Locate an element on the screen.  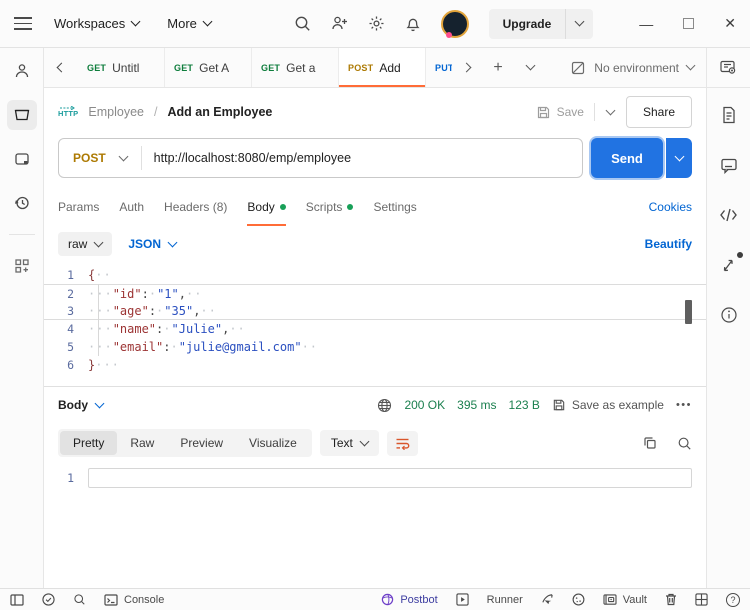
cookies-link: Cookies is located at coordinates (670, 207).